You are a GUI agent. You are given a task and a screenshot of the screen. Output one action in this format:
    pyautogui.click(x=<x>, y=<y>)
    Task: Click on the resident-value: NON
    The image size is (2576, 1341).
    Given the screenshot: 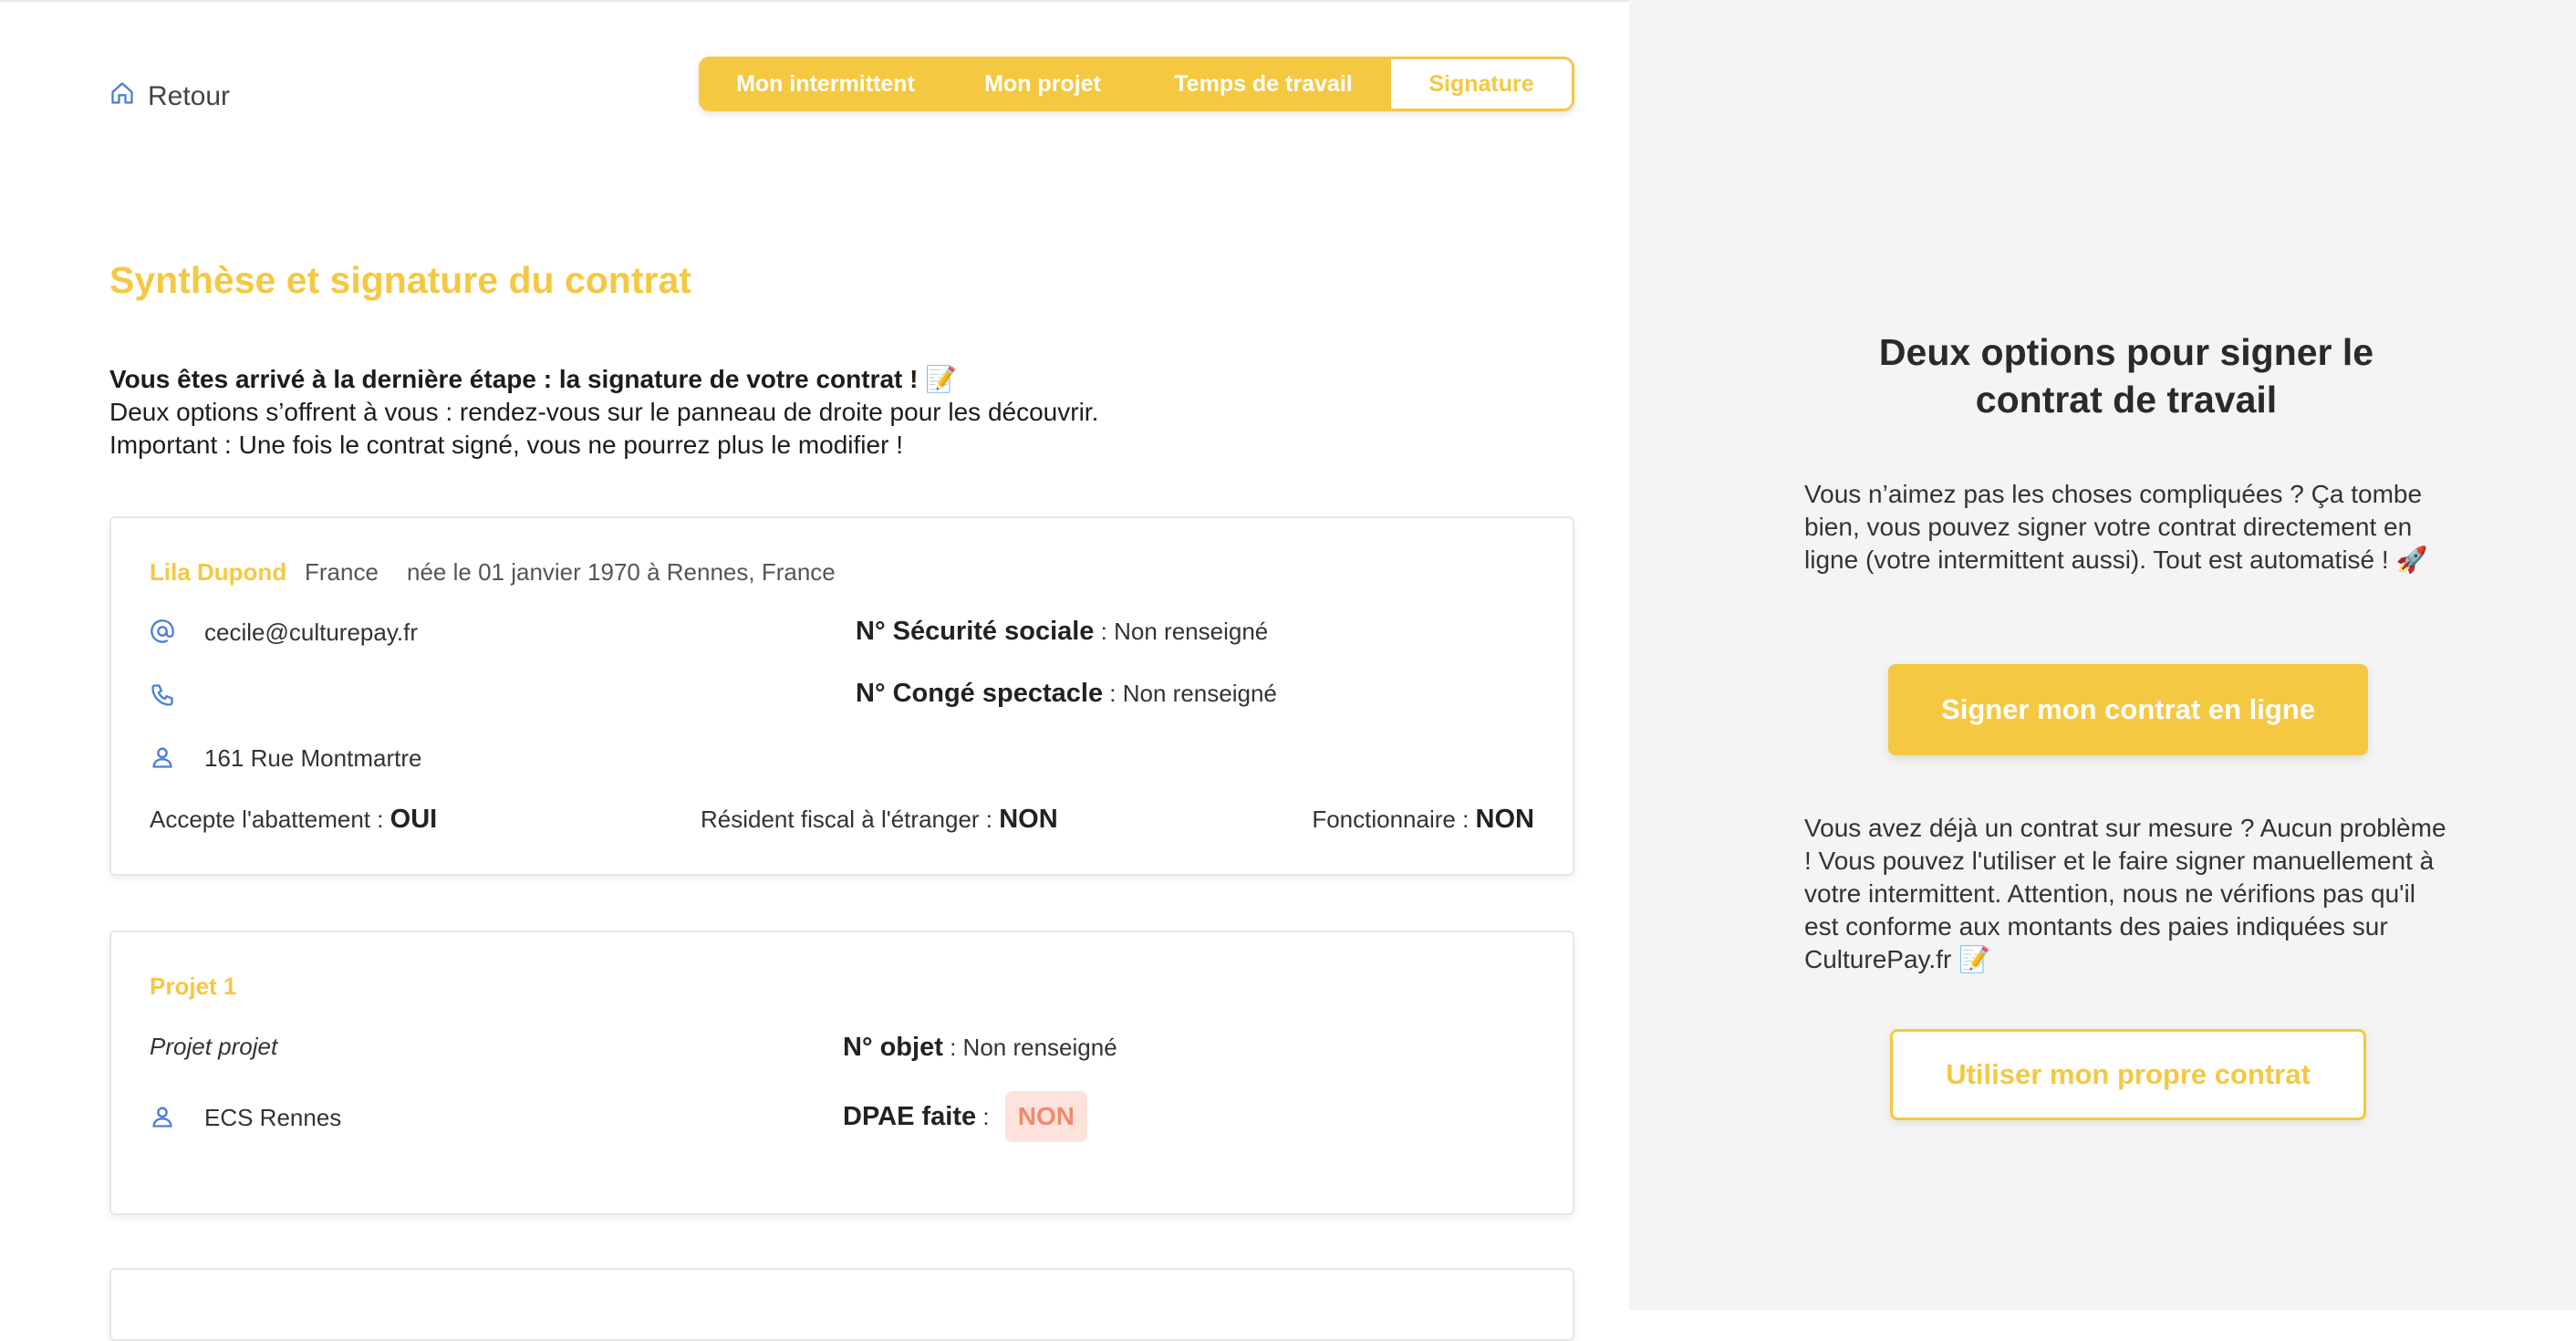 What is the action you would take?
    pyautogui.click(x=1028, y=819)
    